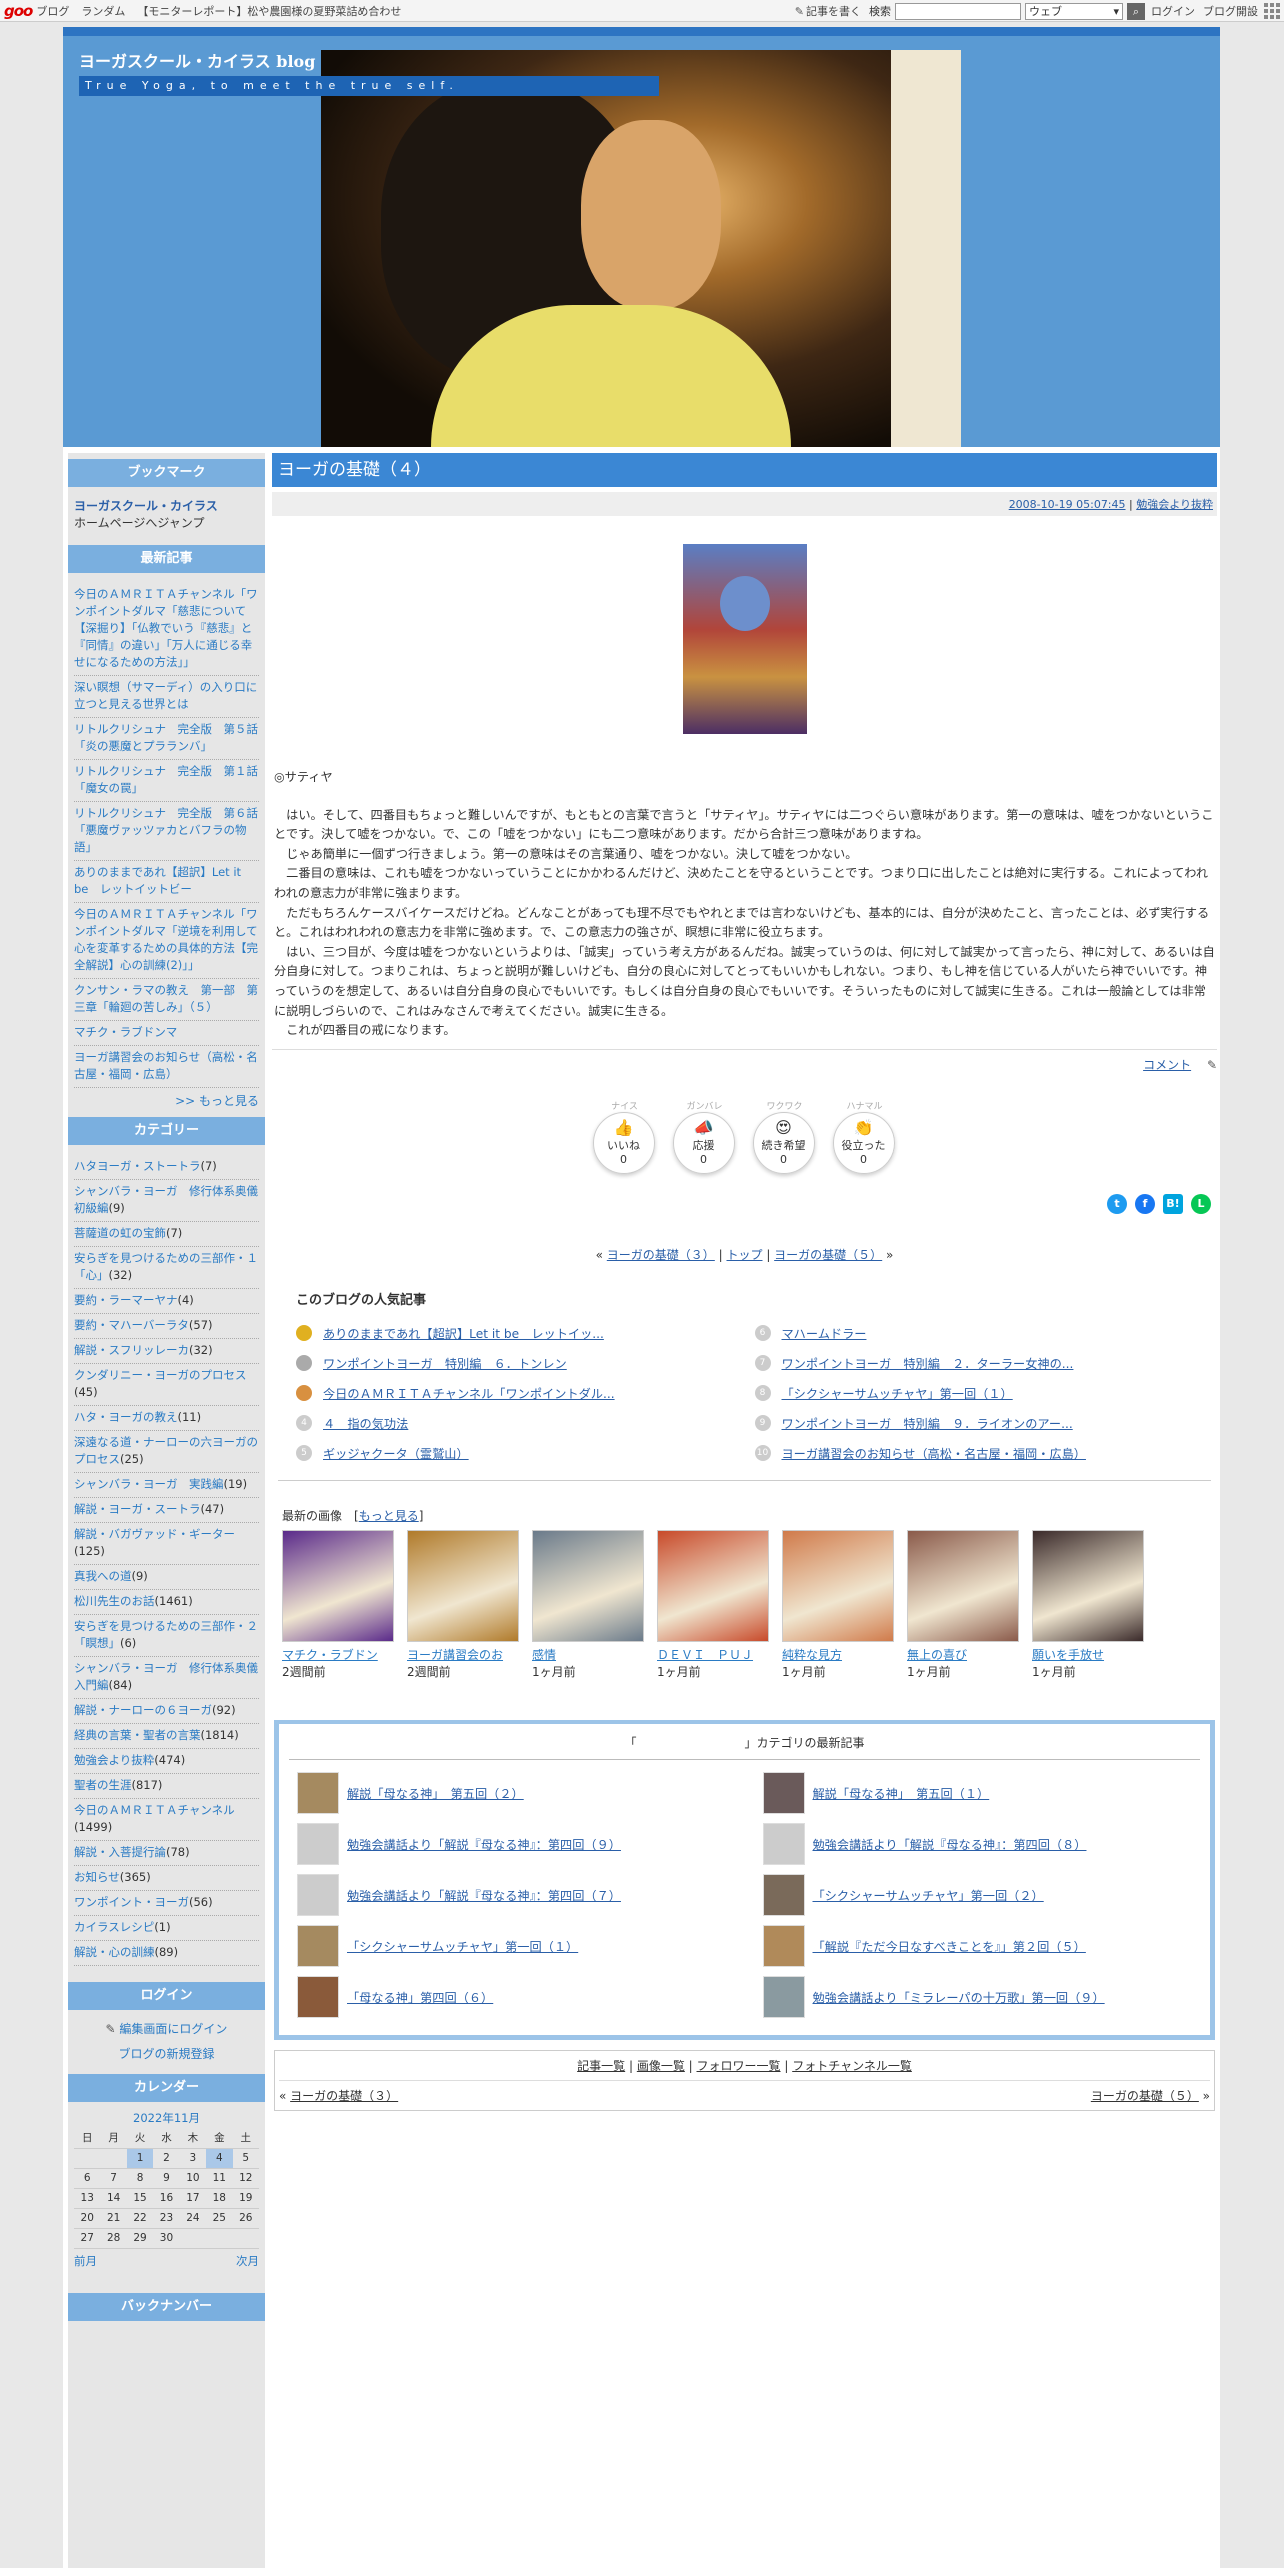  What do you see at coordinates (365, 1423) in the screenshot?
I see `popular-link: ４ 指の気功法` at bounding box center [365, 1423].